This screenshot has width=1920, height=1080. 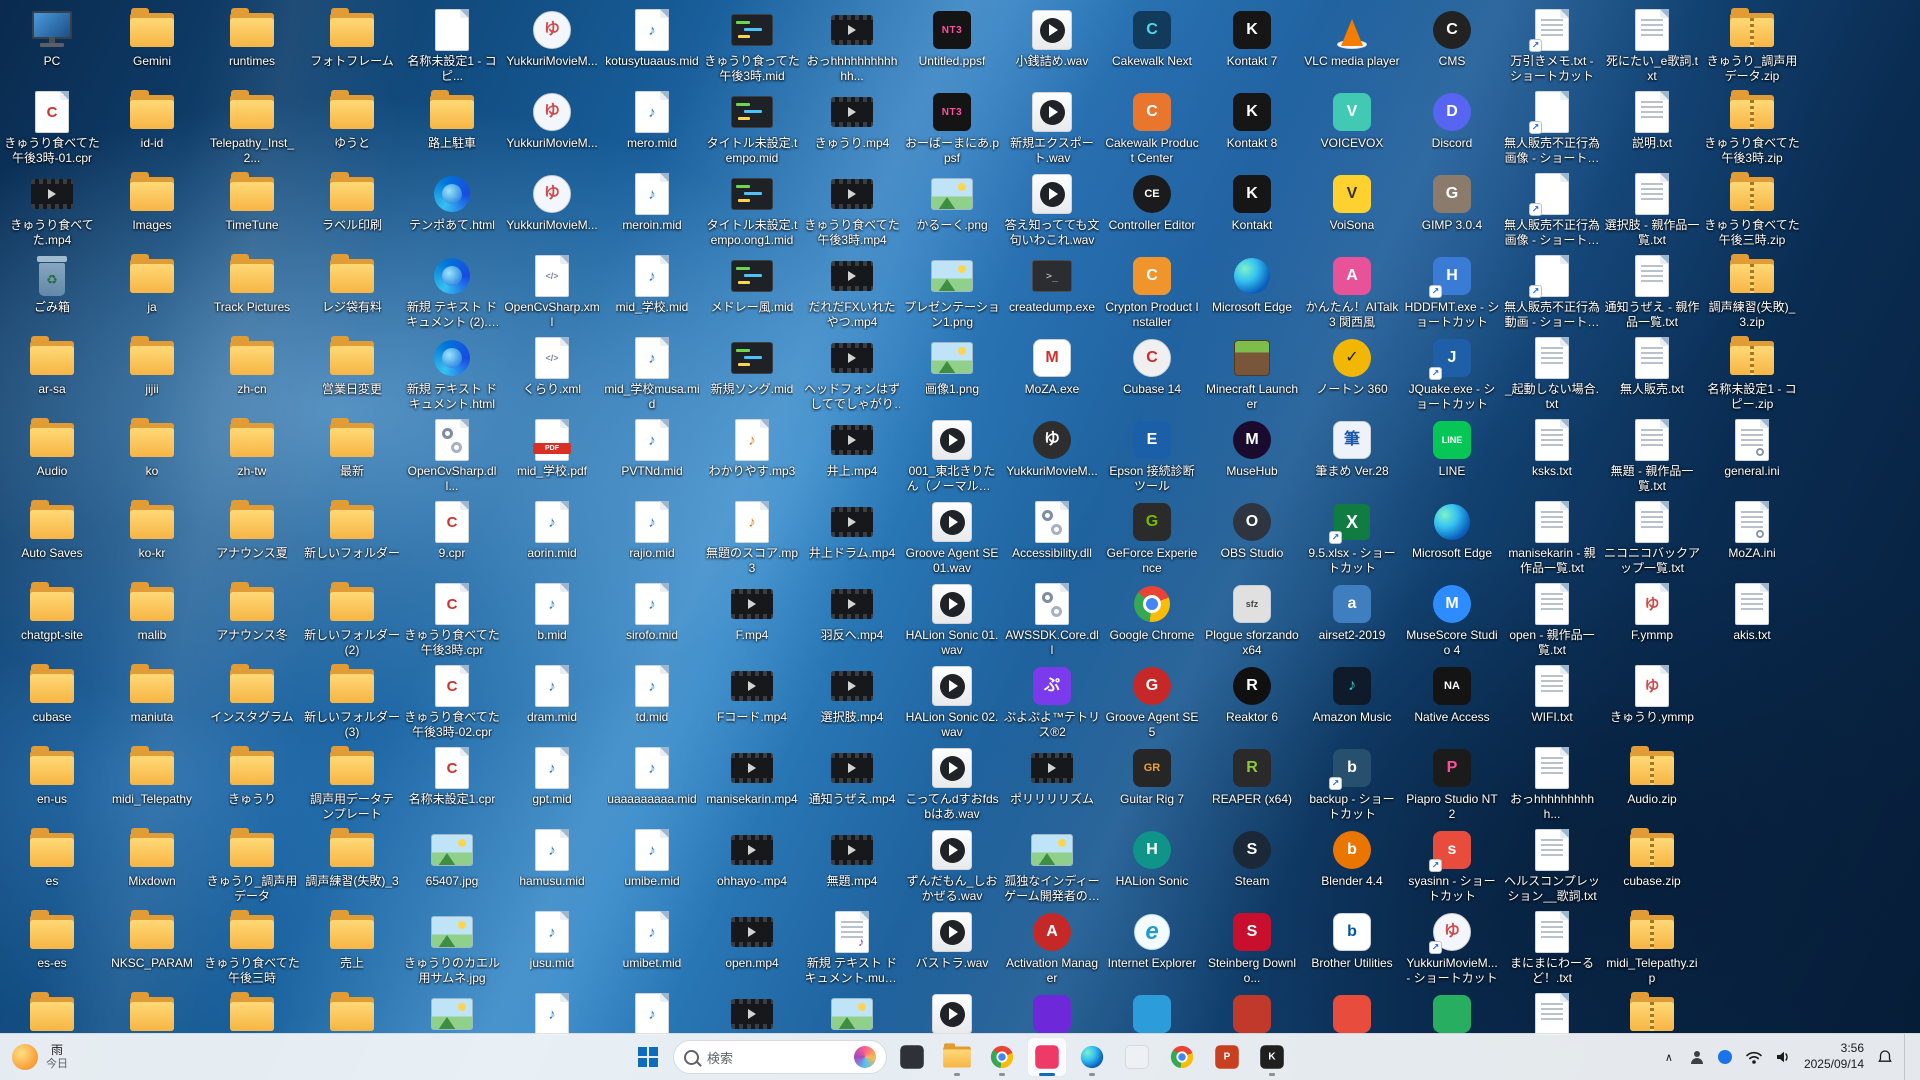 I want to click on desktop-icon: 筆筆まめ Ver.28, so click(x=1352, y=455).